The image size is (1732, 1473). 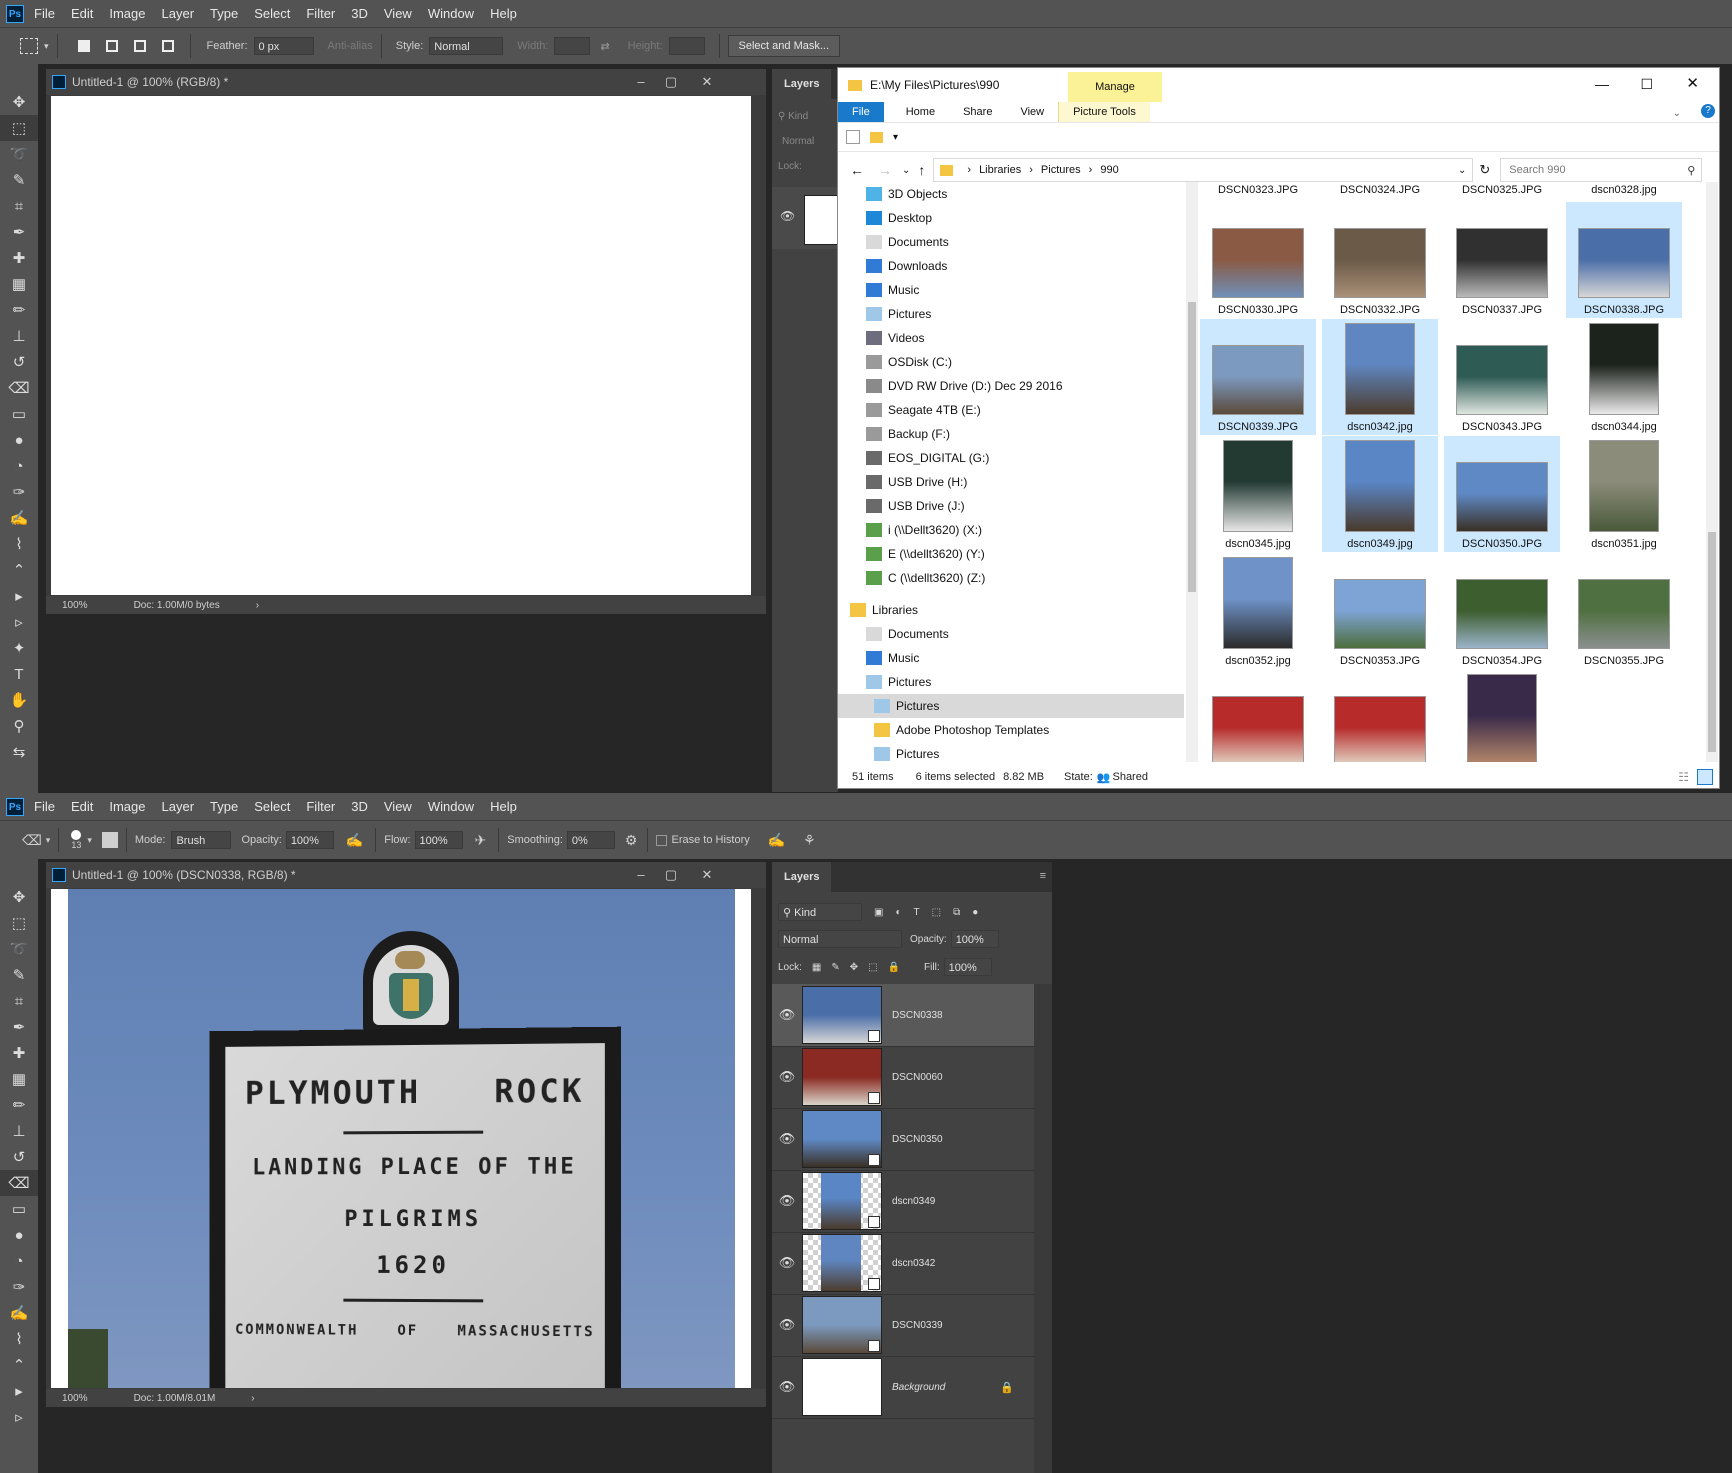 What do you see at coordinates (1380, 260) in the screenshot?
I see `file-thumbnail: DSCN0332.JPG` at bounding box center [1380, 260].